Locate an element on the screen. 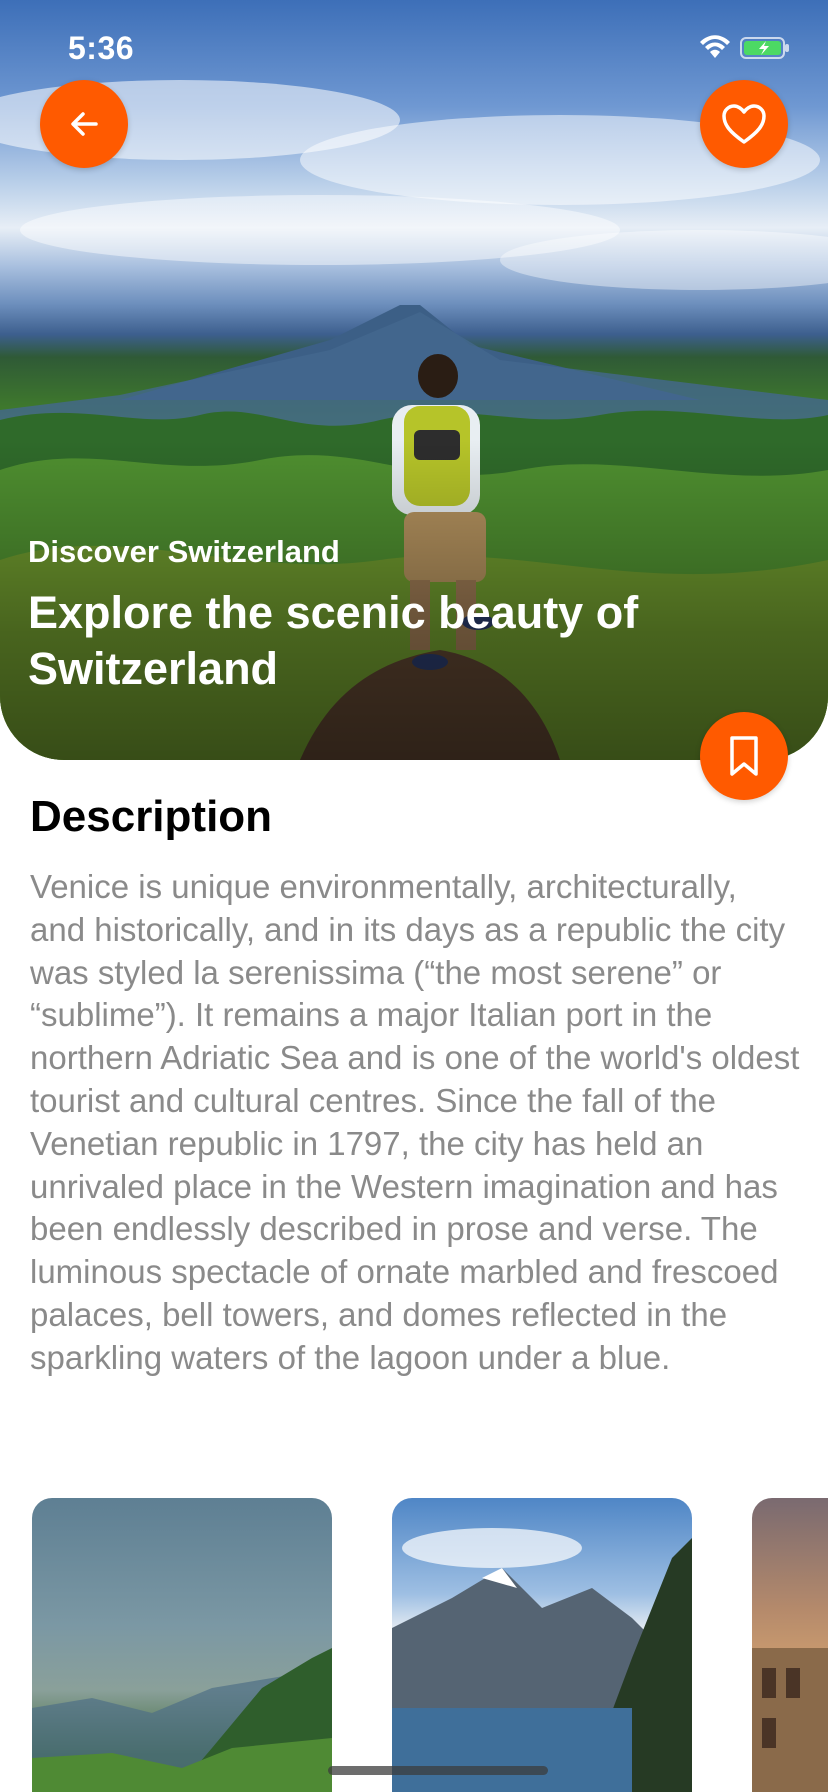  hero-subtitle: Discover Switzerland is located at coordinates (184, 551).